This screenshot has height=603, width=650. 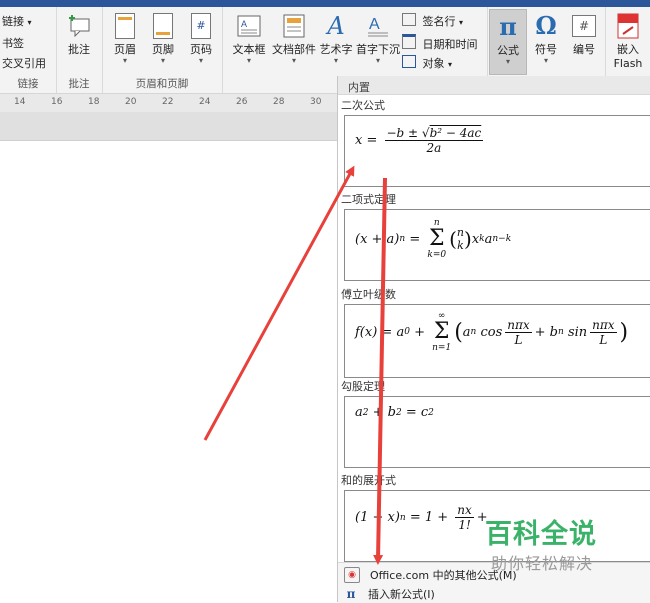 I want to click on embed-flash-label-1: 嵌入, so click(x=628, y=49).